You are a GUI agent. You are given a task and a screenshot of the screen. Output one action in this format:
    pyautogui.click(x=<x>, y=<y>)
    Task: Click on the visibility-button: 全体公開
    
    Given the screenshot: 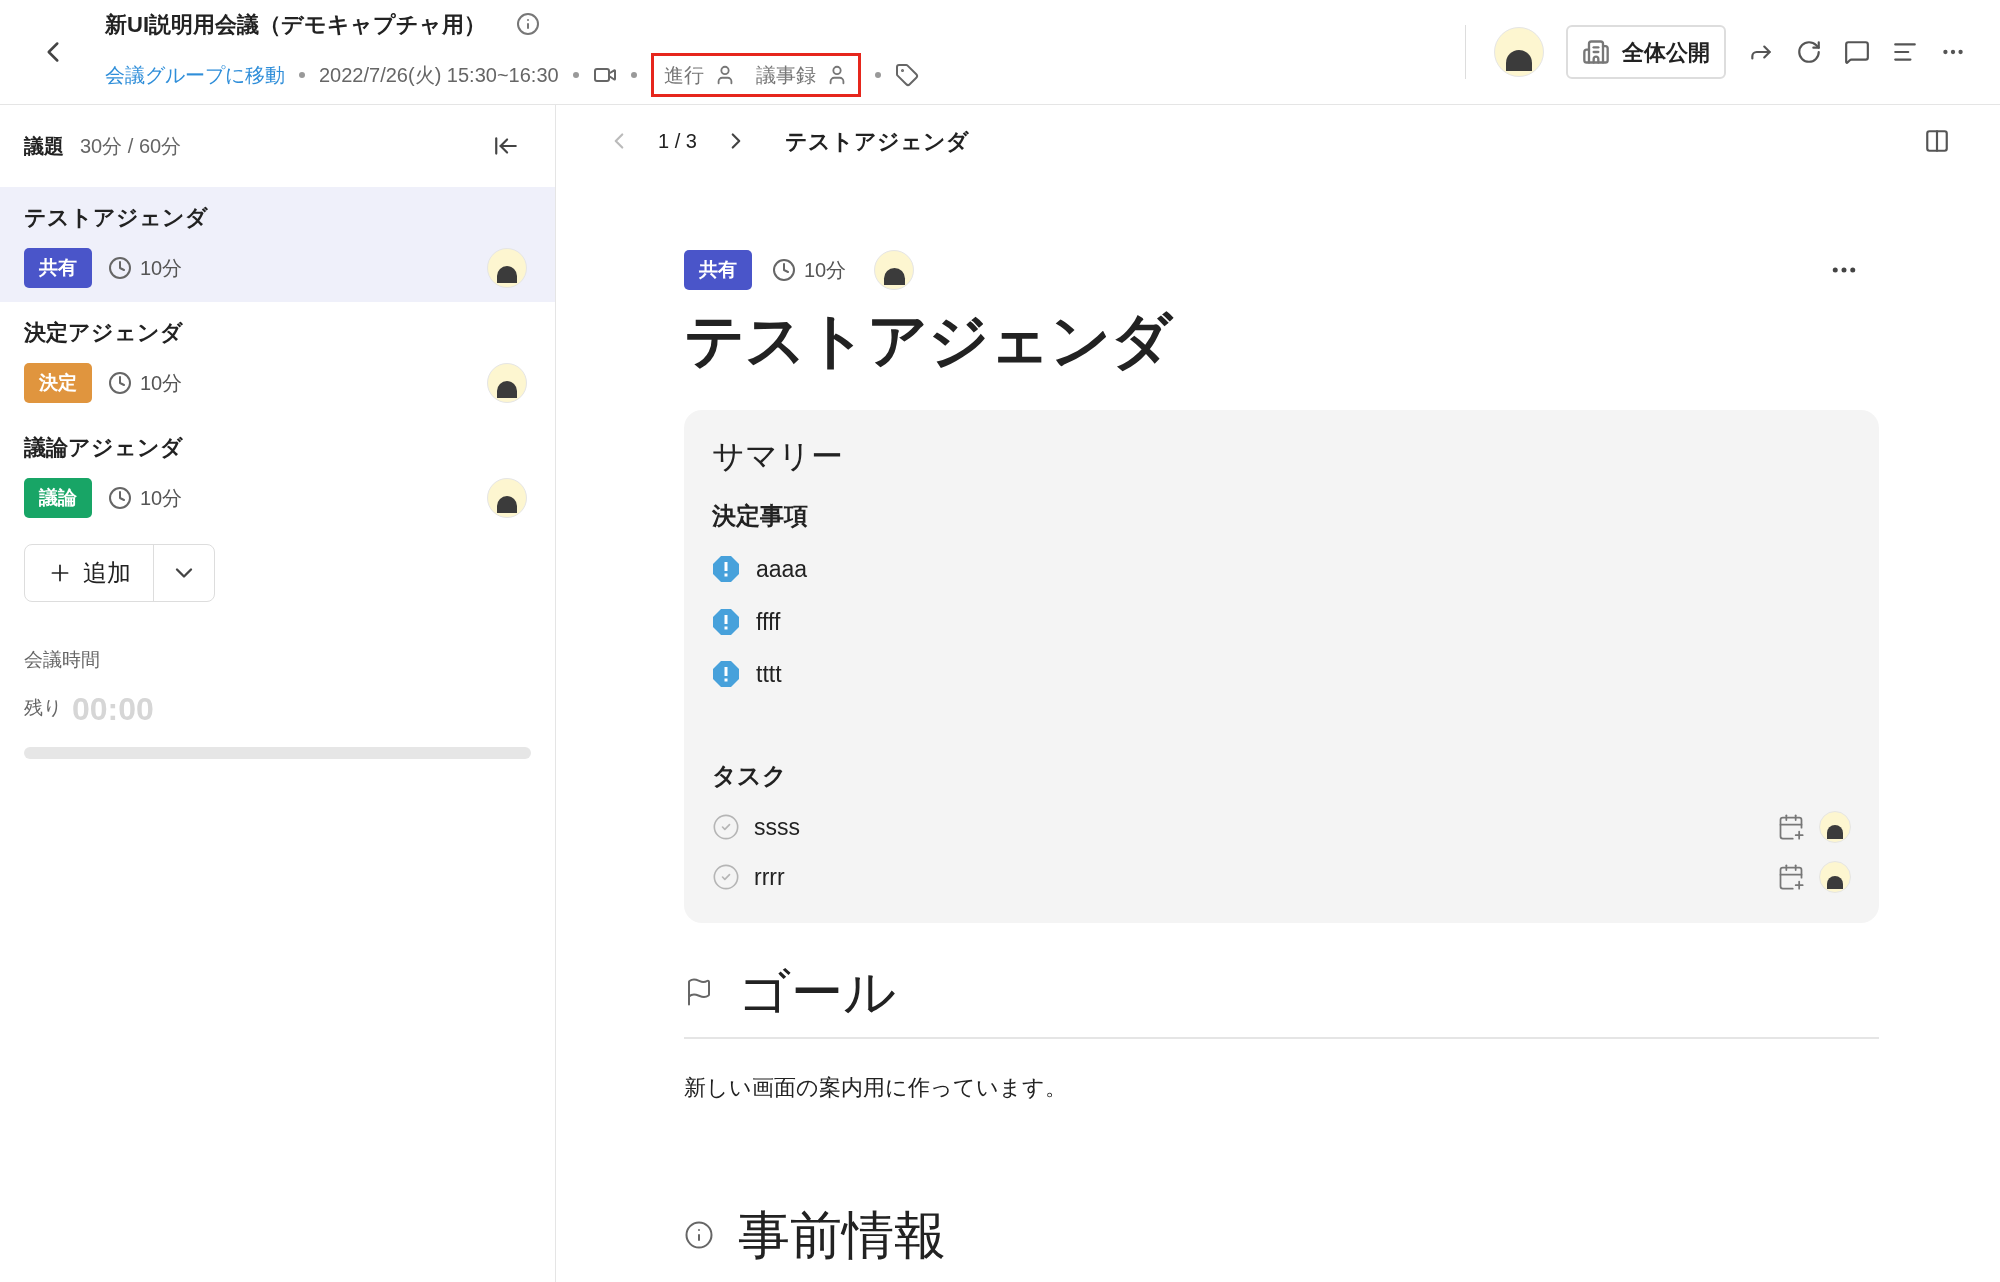 What is the action you would take?
    pyautogui.click(x=1646, y=52)
    